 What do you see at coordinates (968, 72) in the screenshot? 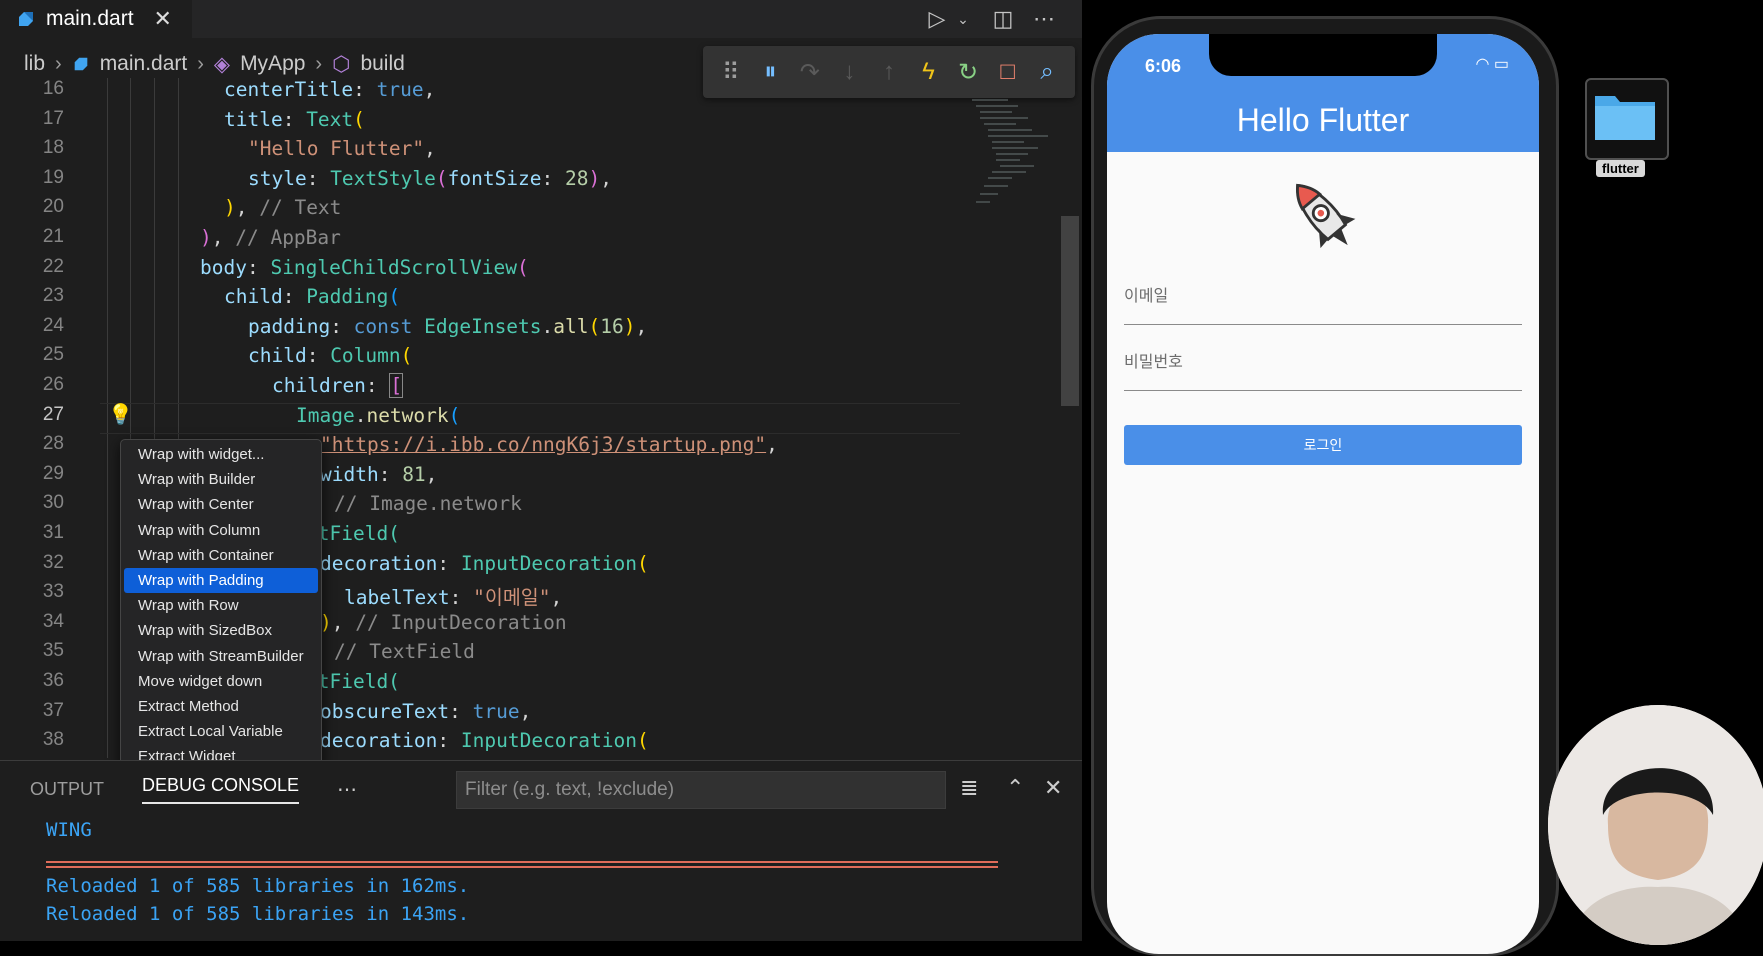
I see `restart-icon: ↻` at bounding box center [968, 72].